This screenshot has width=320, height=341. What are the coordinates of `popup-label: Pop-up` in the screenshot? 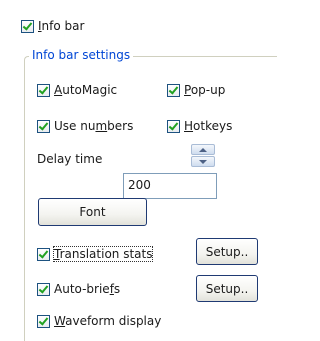 It's located at (205, 90).